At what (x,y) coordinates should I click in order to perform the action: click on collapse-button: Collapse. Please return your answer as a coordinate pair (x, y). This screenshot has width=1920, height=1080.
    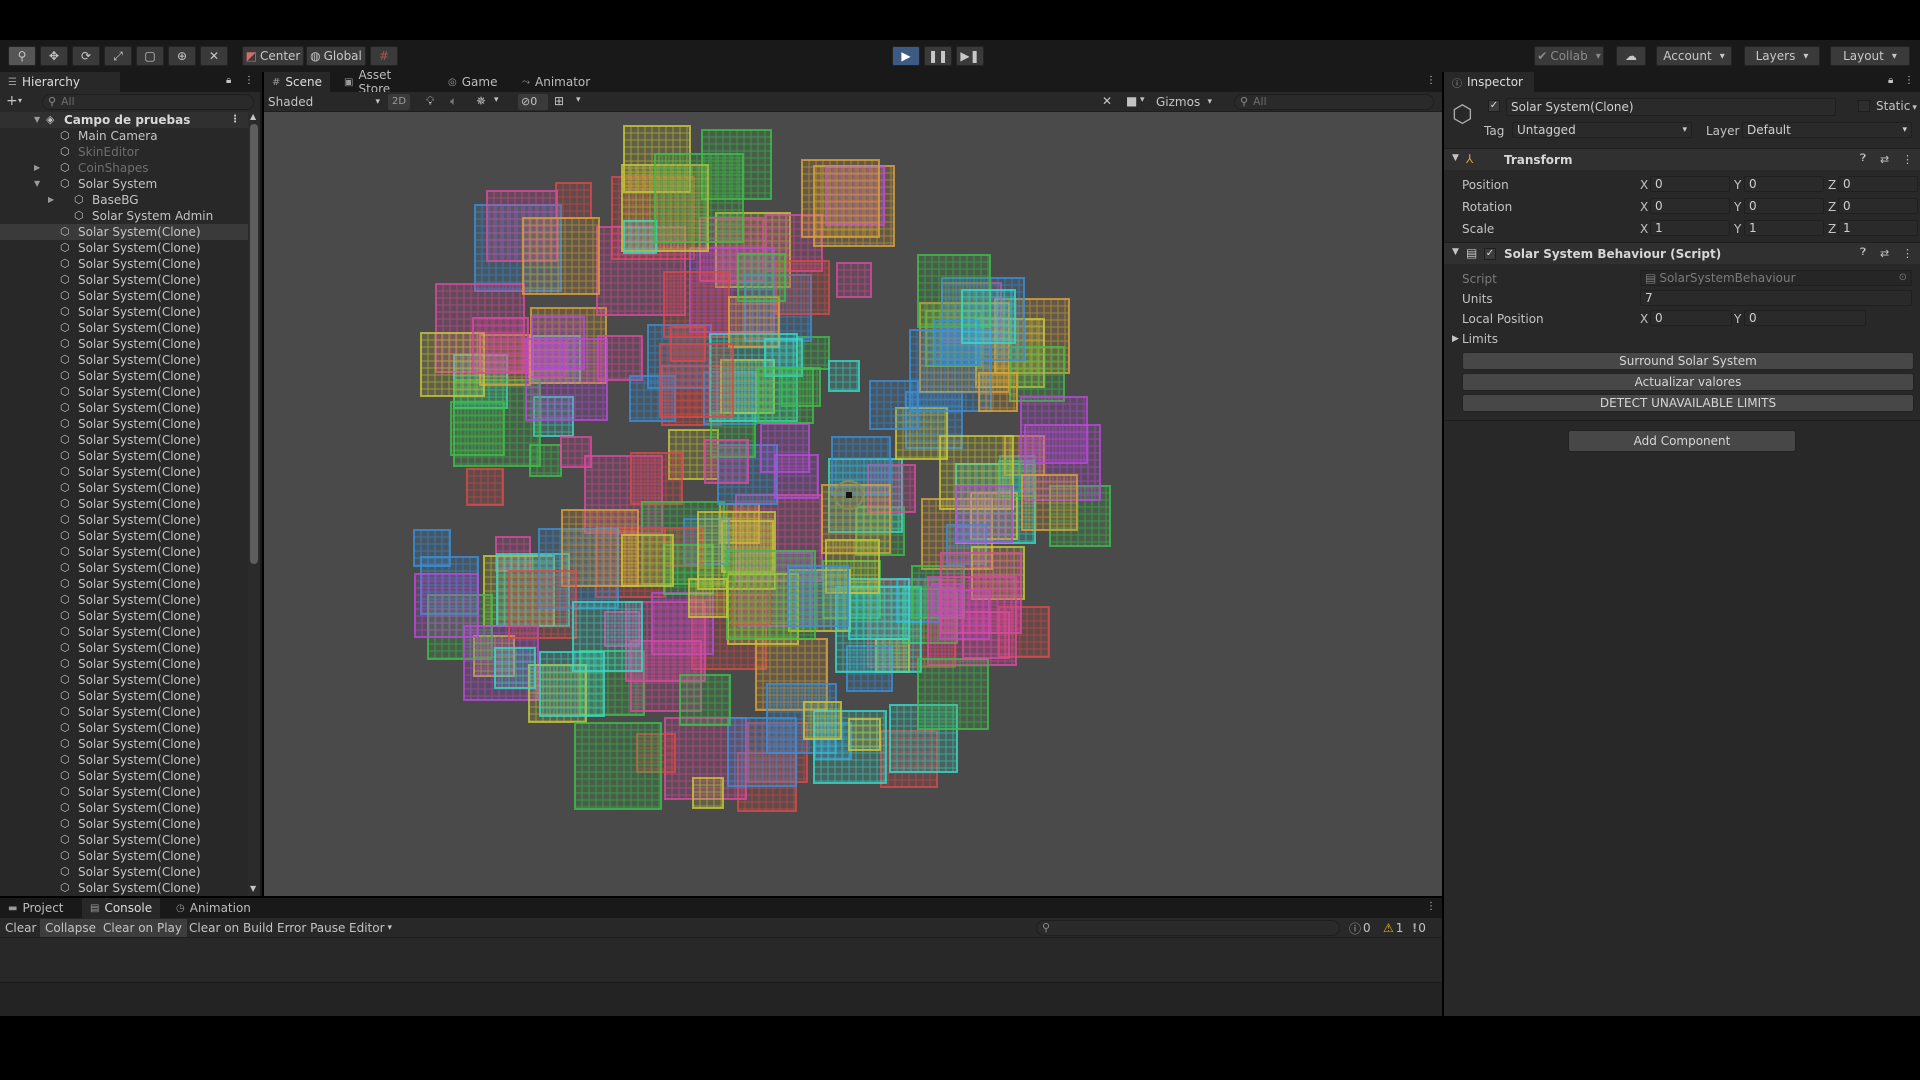
    Looking at the image, I should click on (70, 928).